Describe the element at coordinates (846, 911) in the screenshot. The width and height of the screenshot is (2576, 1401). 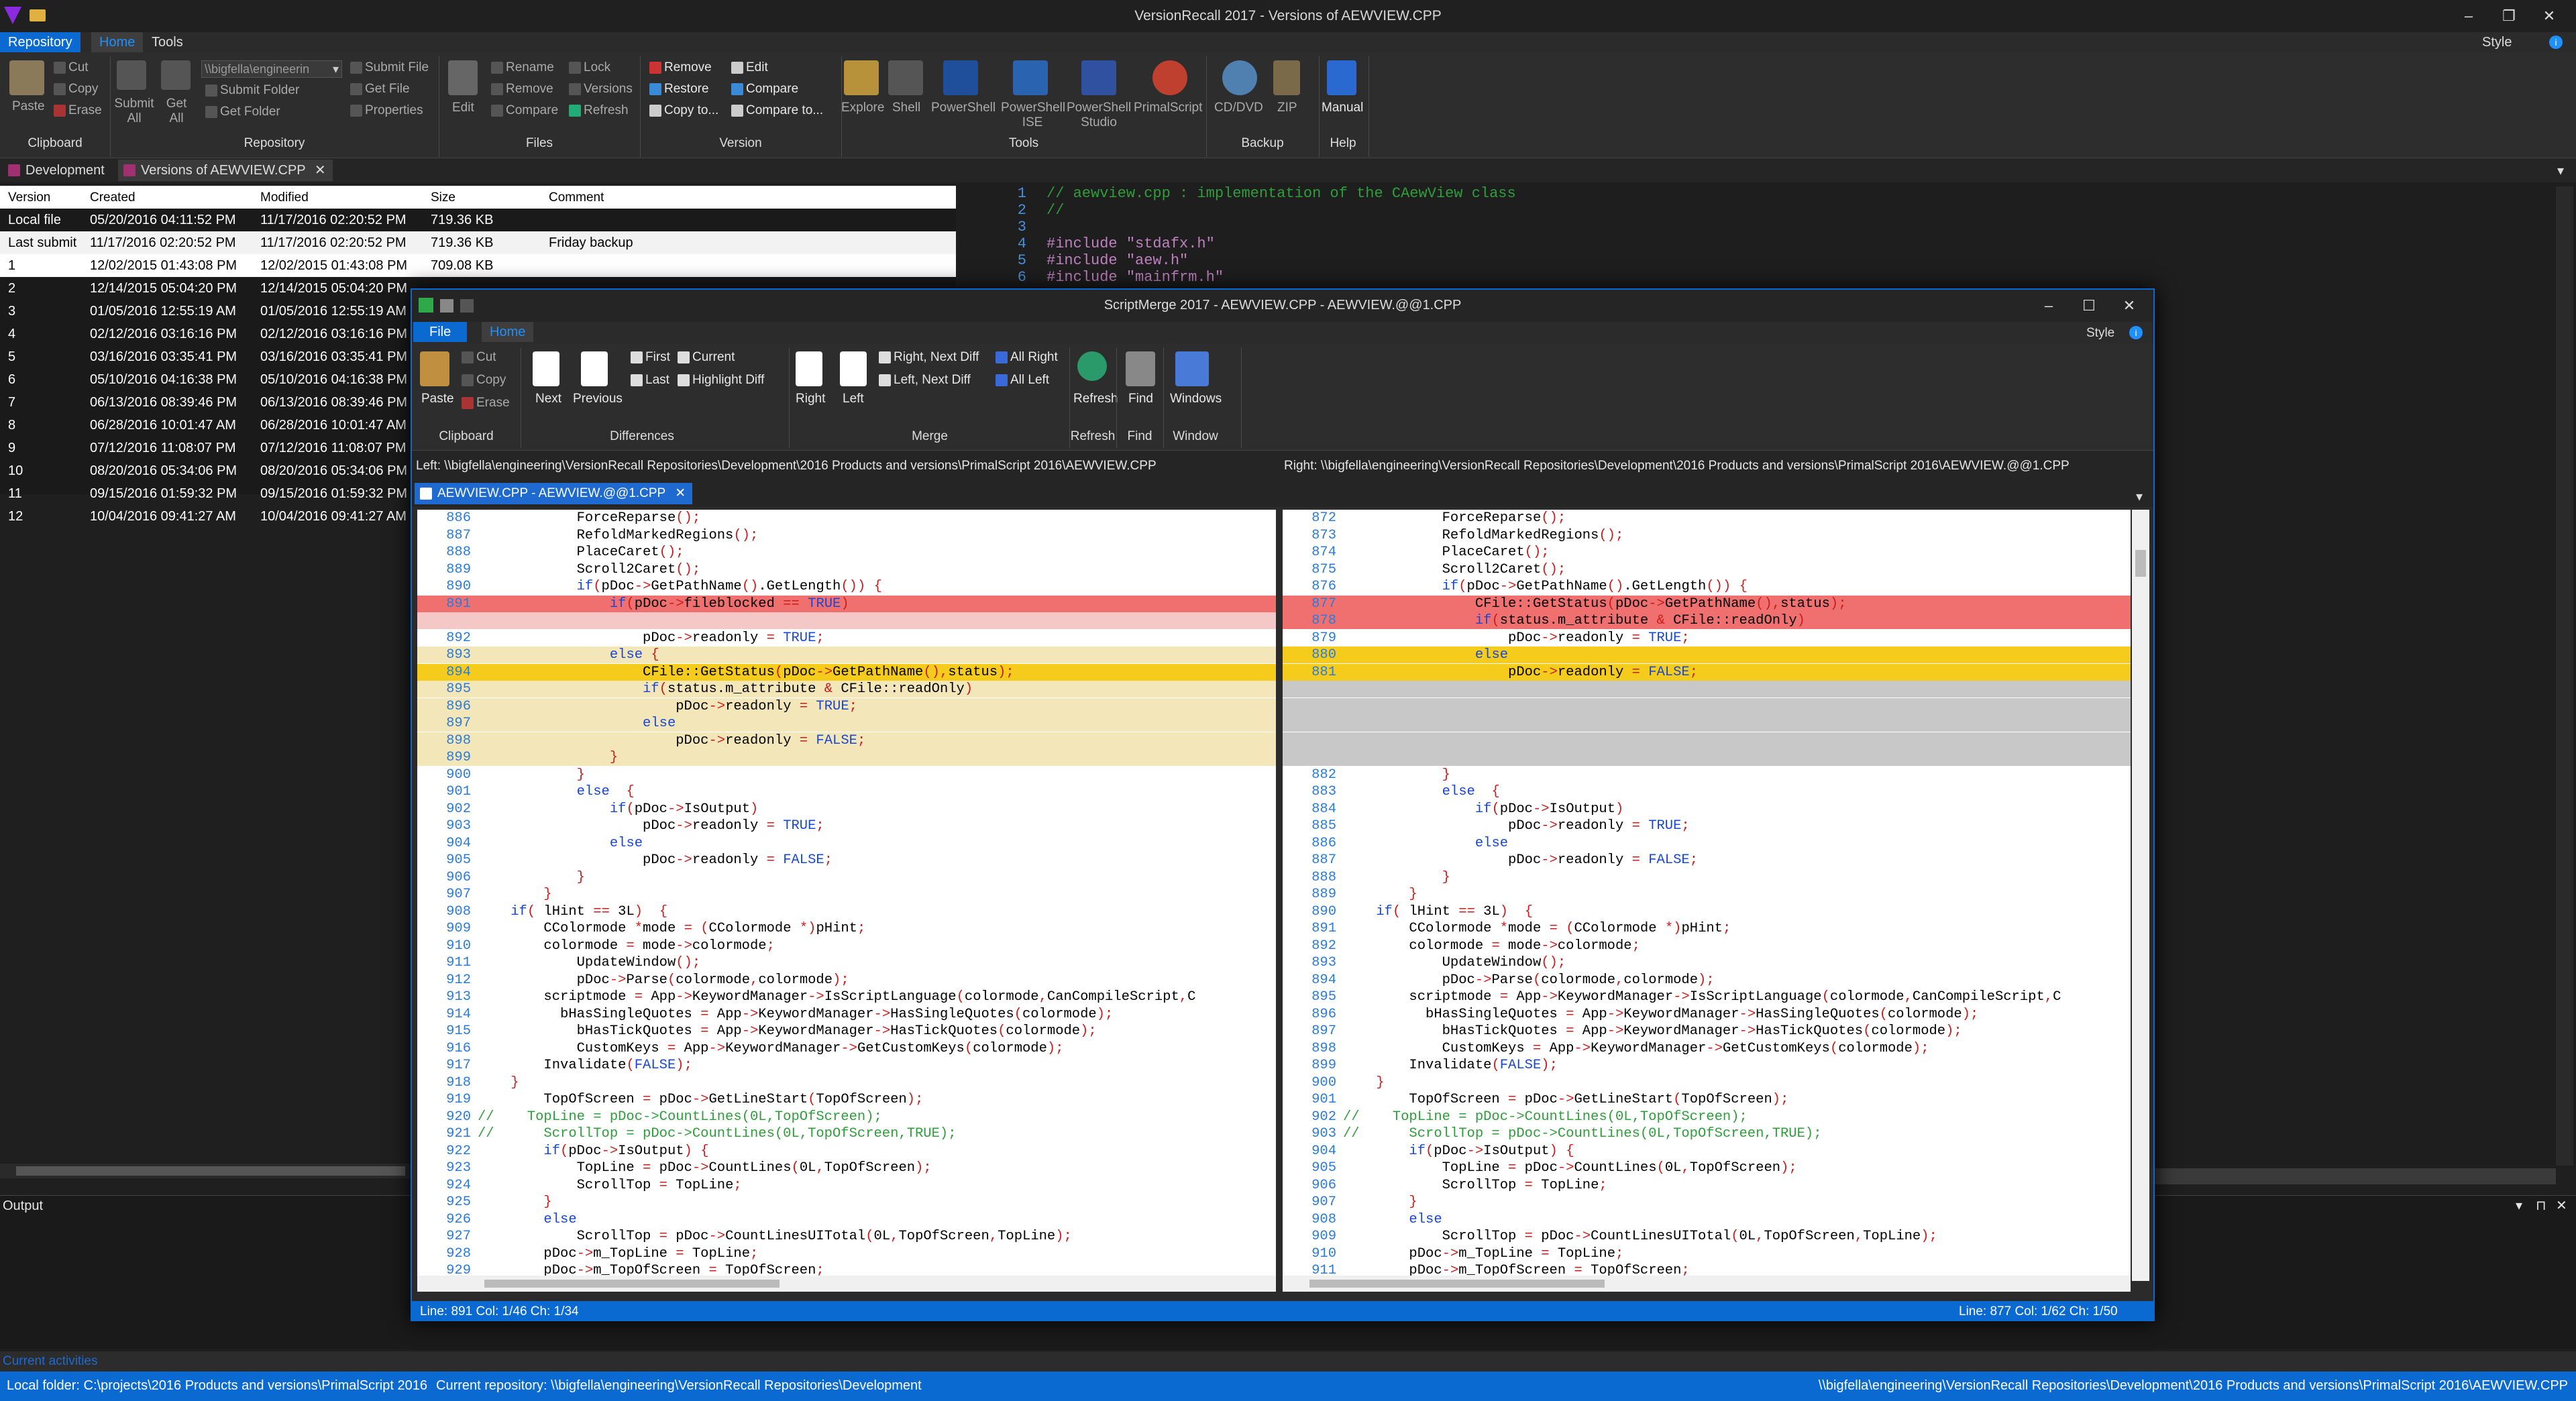
I see `code-line: 908 if( lHint == 3L) {` at that location.